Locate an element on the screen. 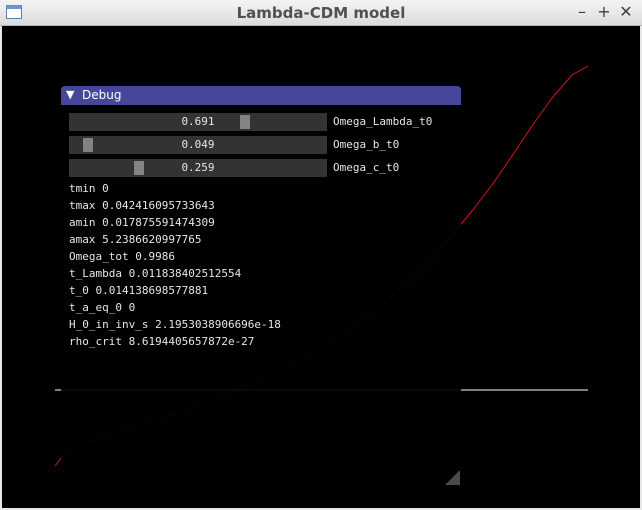  info-tmin: tmin 0 is located at coordinates (89, 188).